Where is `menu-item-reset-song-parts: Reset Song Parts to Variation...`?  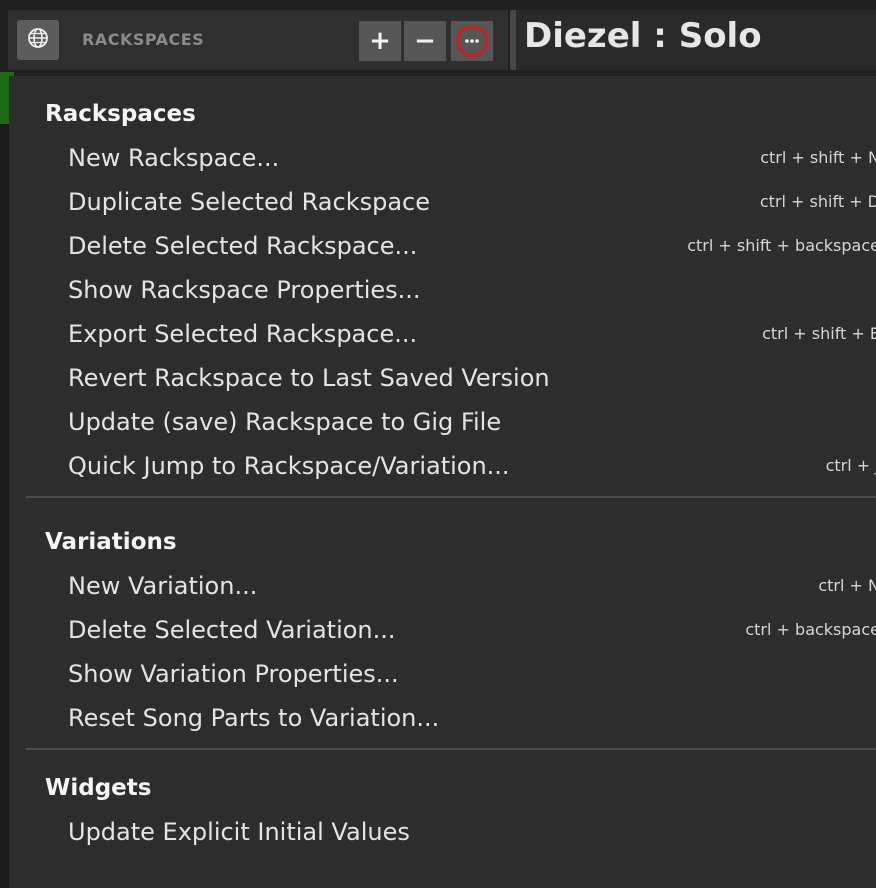
menu-item-reset-song-parts: Reset Song Parts to Variation... is located at coordinates (442, 718).